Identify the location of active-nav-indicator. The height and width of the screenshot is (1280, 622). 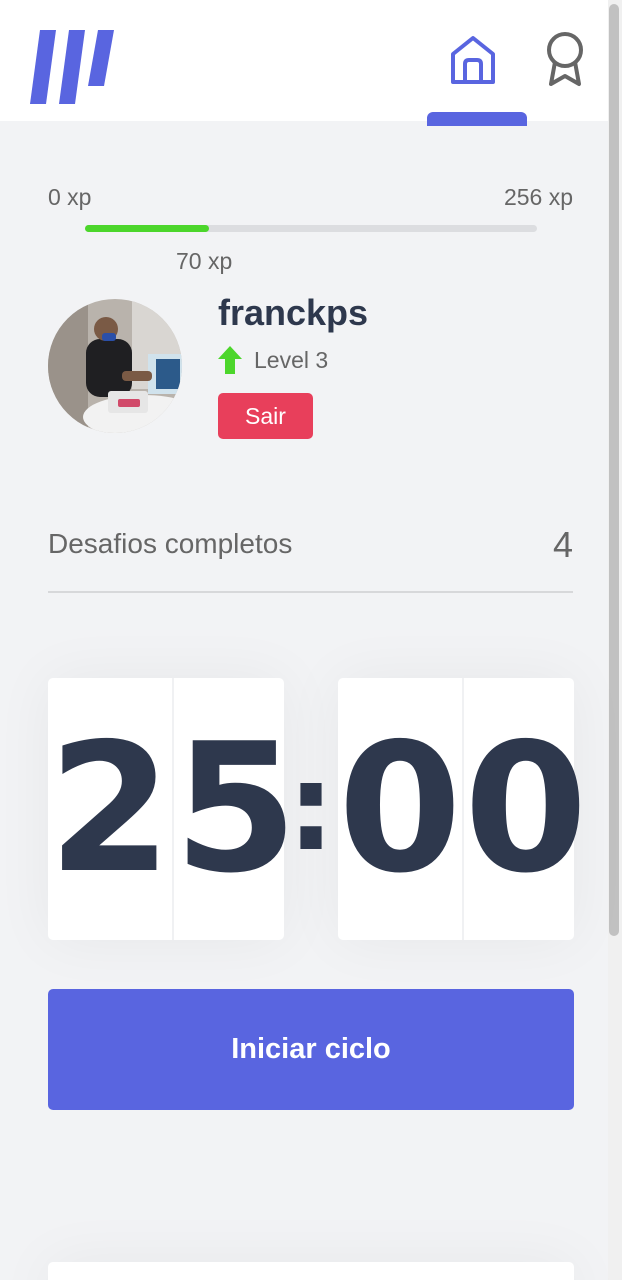
(477, 119).